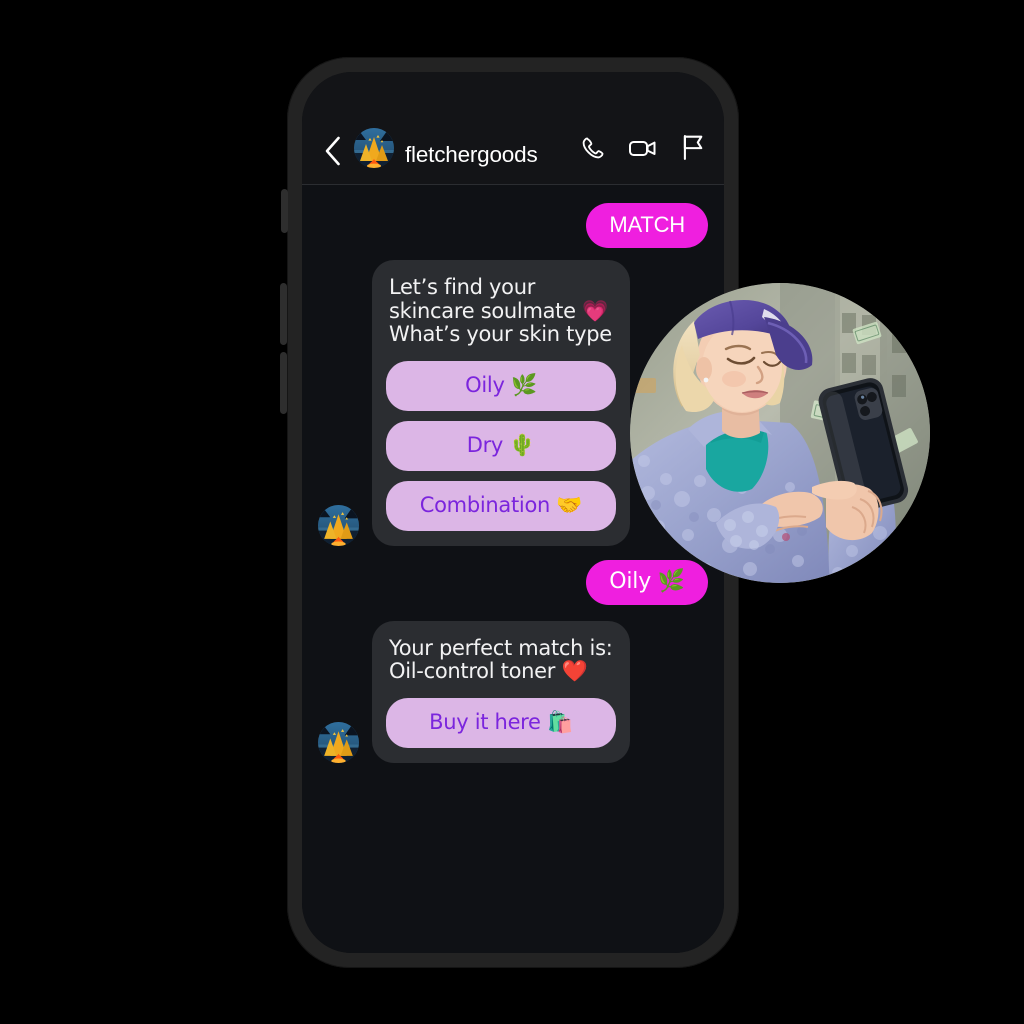 The width and height of the screenshot is (1024, 1024). Describe the element at coordinates (501, 445) in the screenshot. I see `quick-reply-dry: Dry 🌵` at that location.